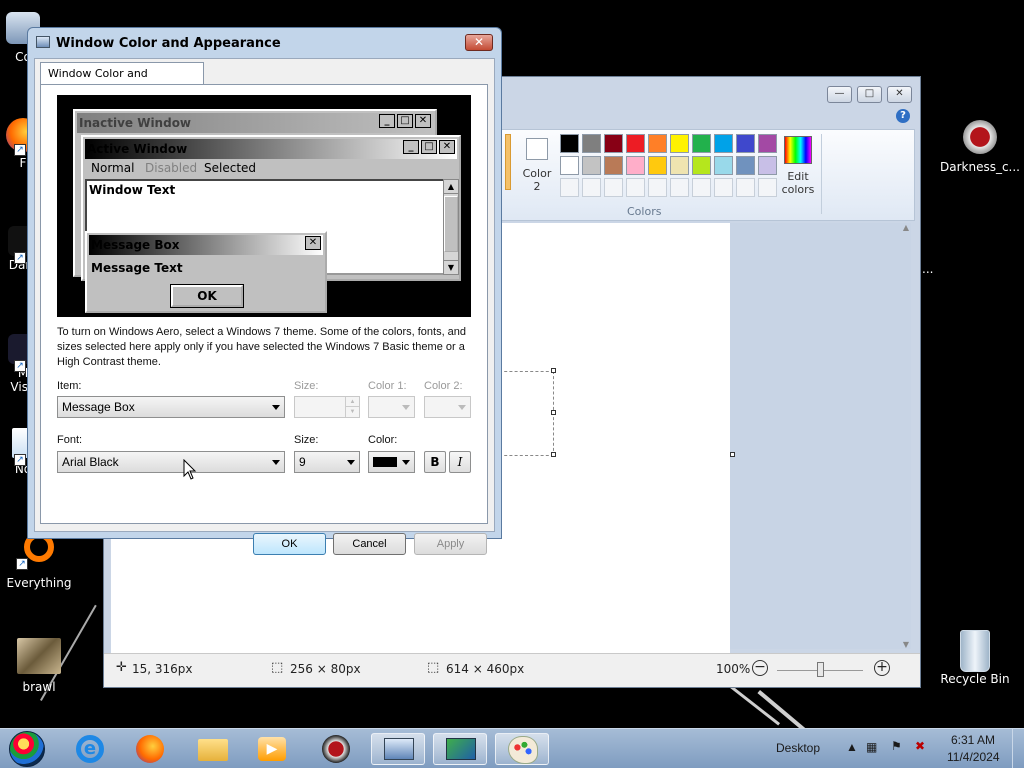 The width and height of the screenshot is (1024, 768). I want to click on chevron-down-icon, so click(462, 407).